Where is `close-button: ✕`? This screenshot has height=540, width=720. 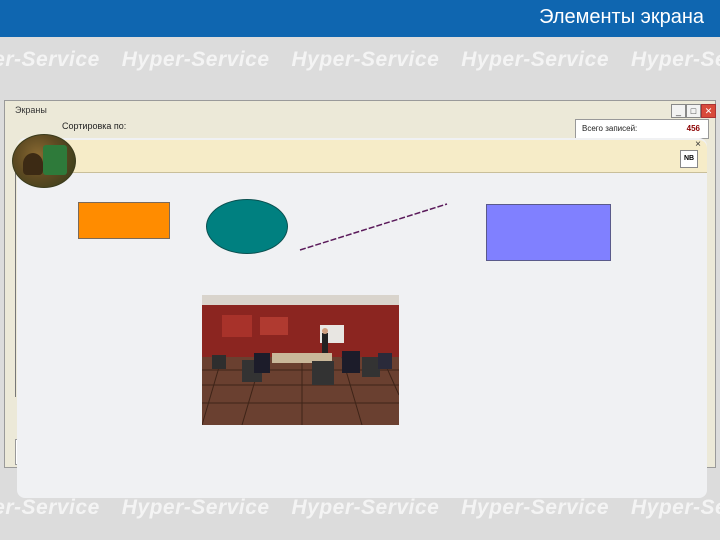
close-button: ✕ is located at coordinates (708, 111).